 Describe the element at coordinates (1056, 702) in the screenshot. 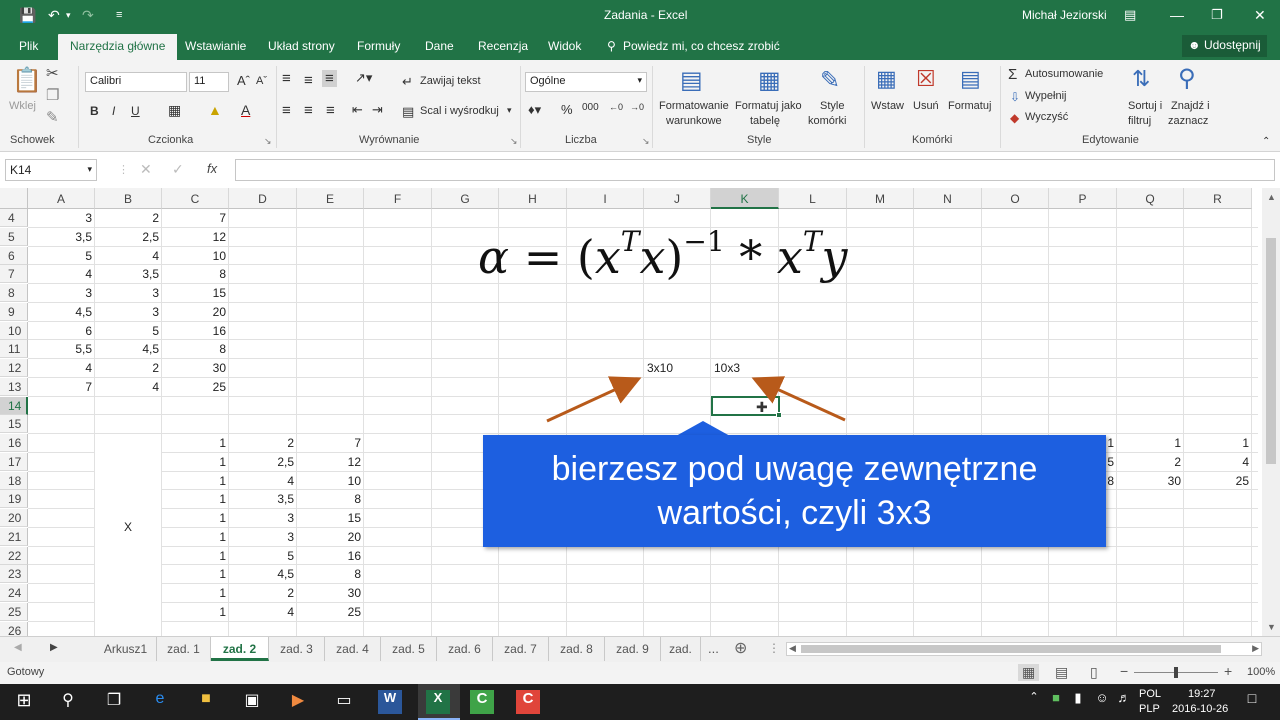

I see `tray-app-icon: ■` at that location.